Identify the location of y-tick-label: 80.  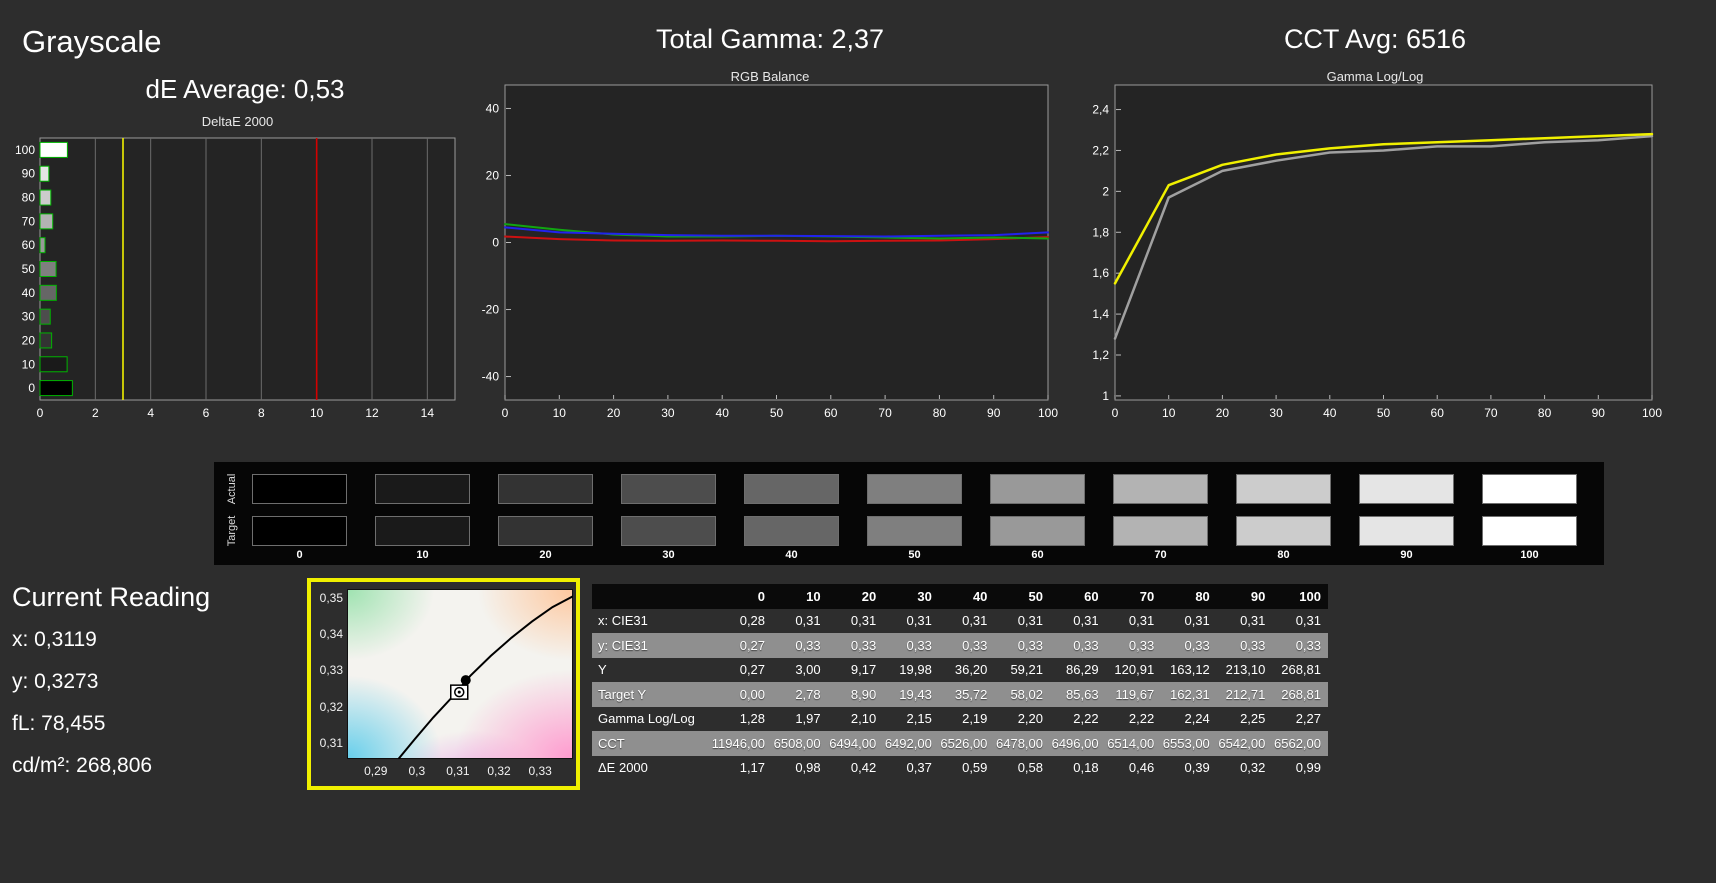
(29, 198).